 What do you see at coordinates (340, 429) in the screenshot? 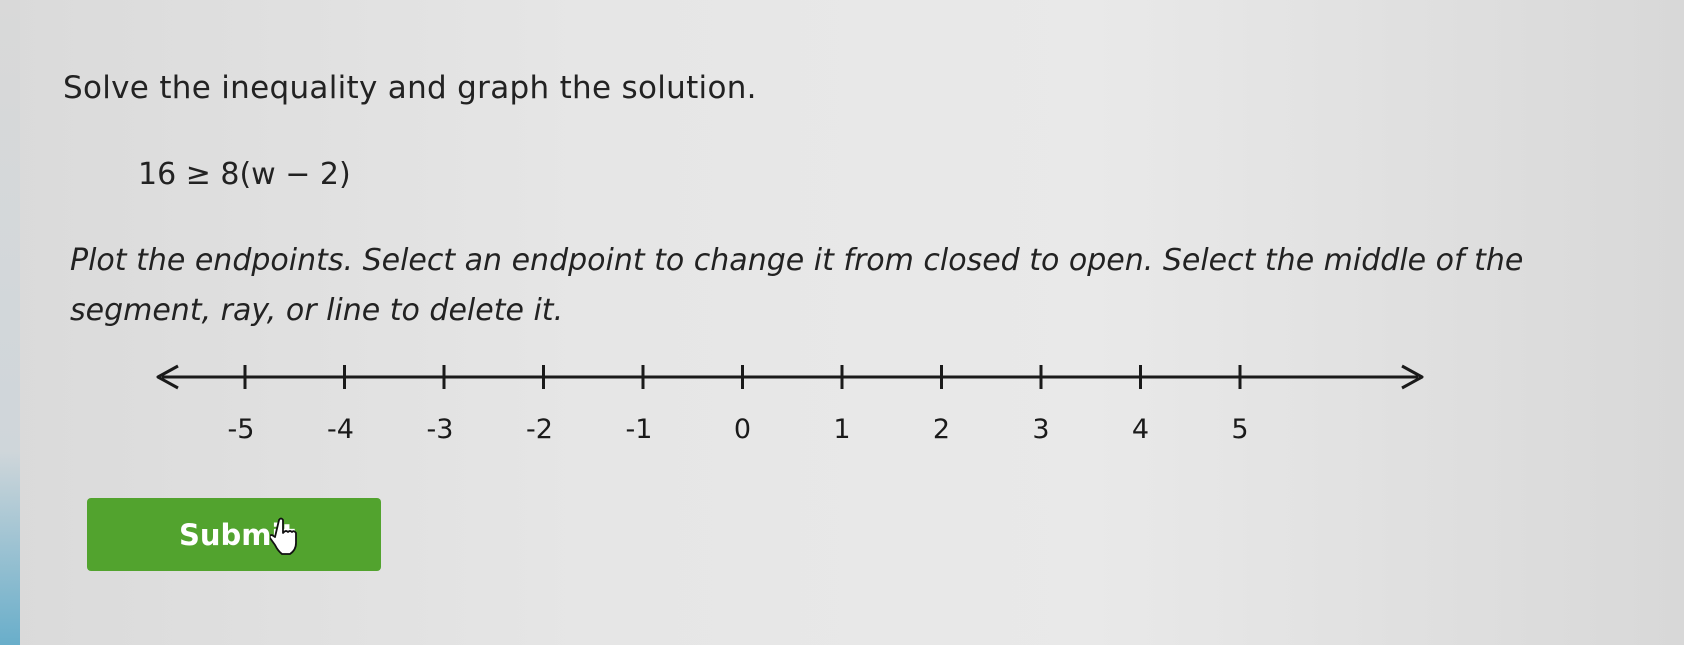
I see `tick-label: -4` at bounding box center [340, 429].